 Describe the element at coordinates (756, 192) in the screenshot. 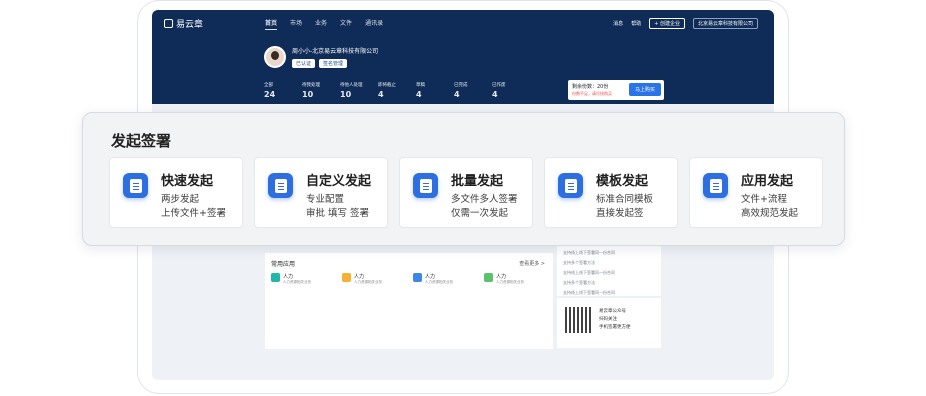

I see `app-initiate-card: 应用发起 文件+流程 高效规范发起` at that location.